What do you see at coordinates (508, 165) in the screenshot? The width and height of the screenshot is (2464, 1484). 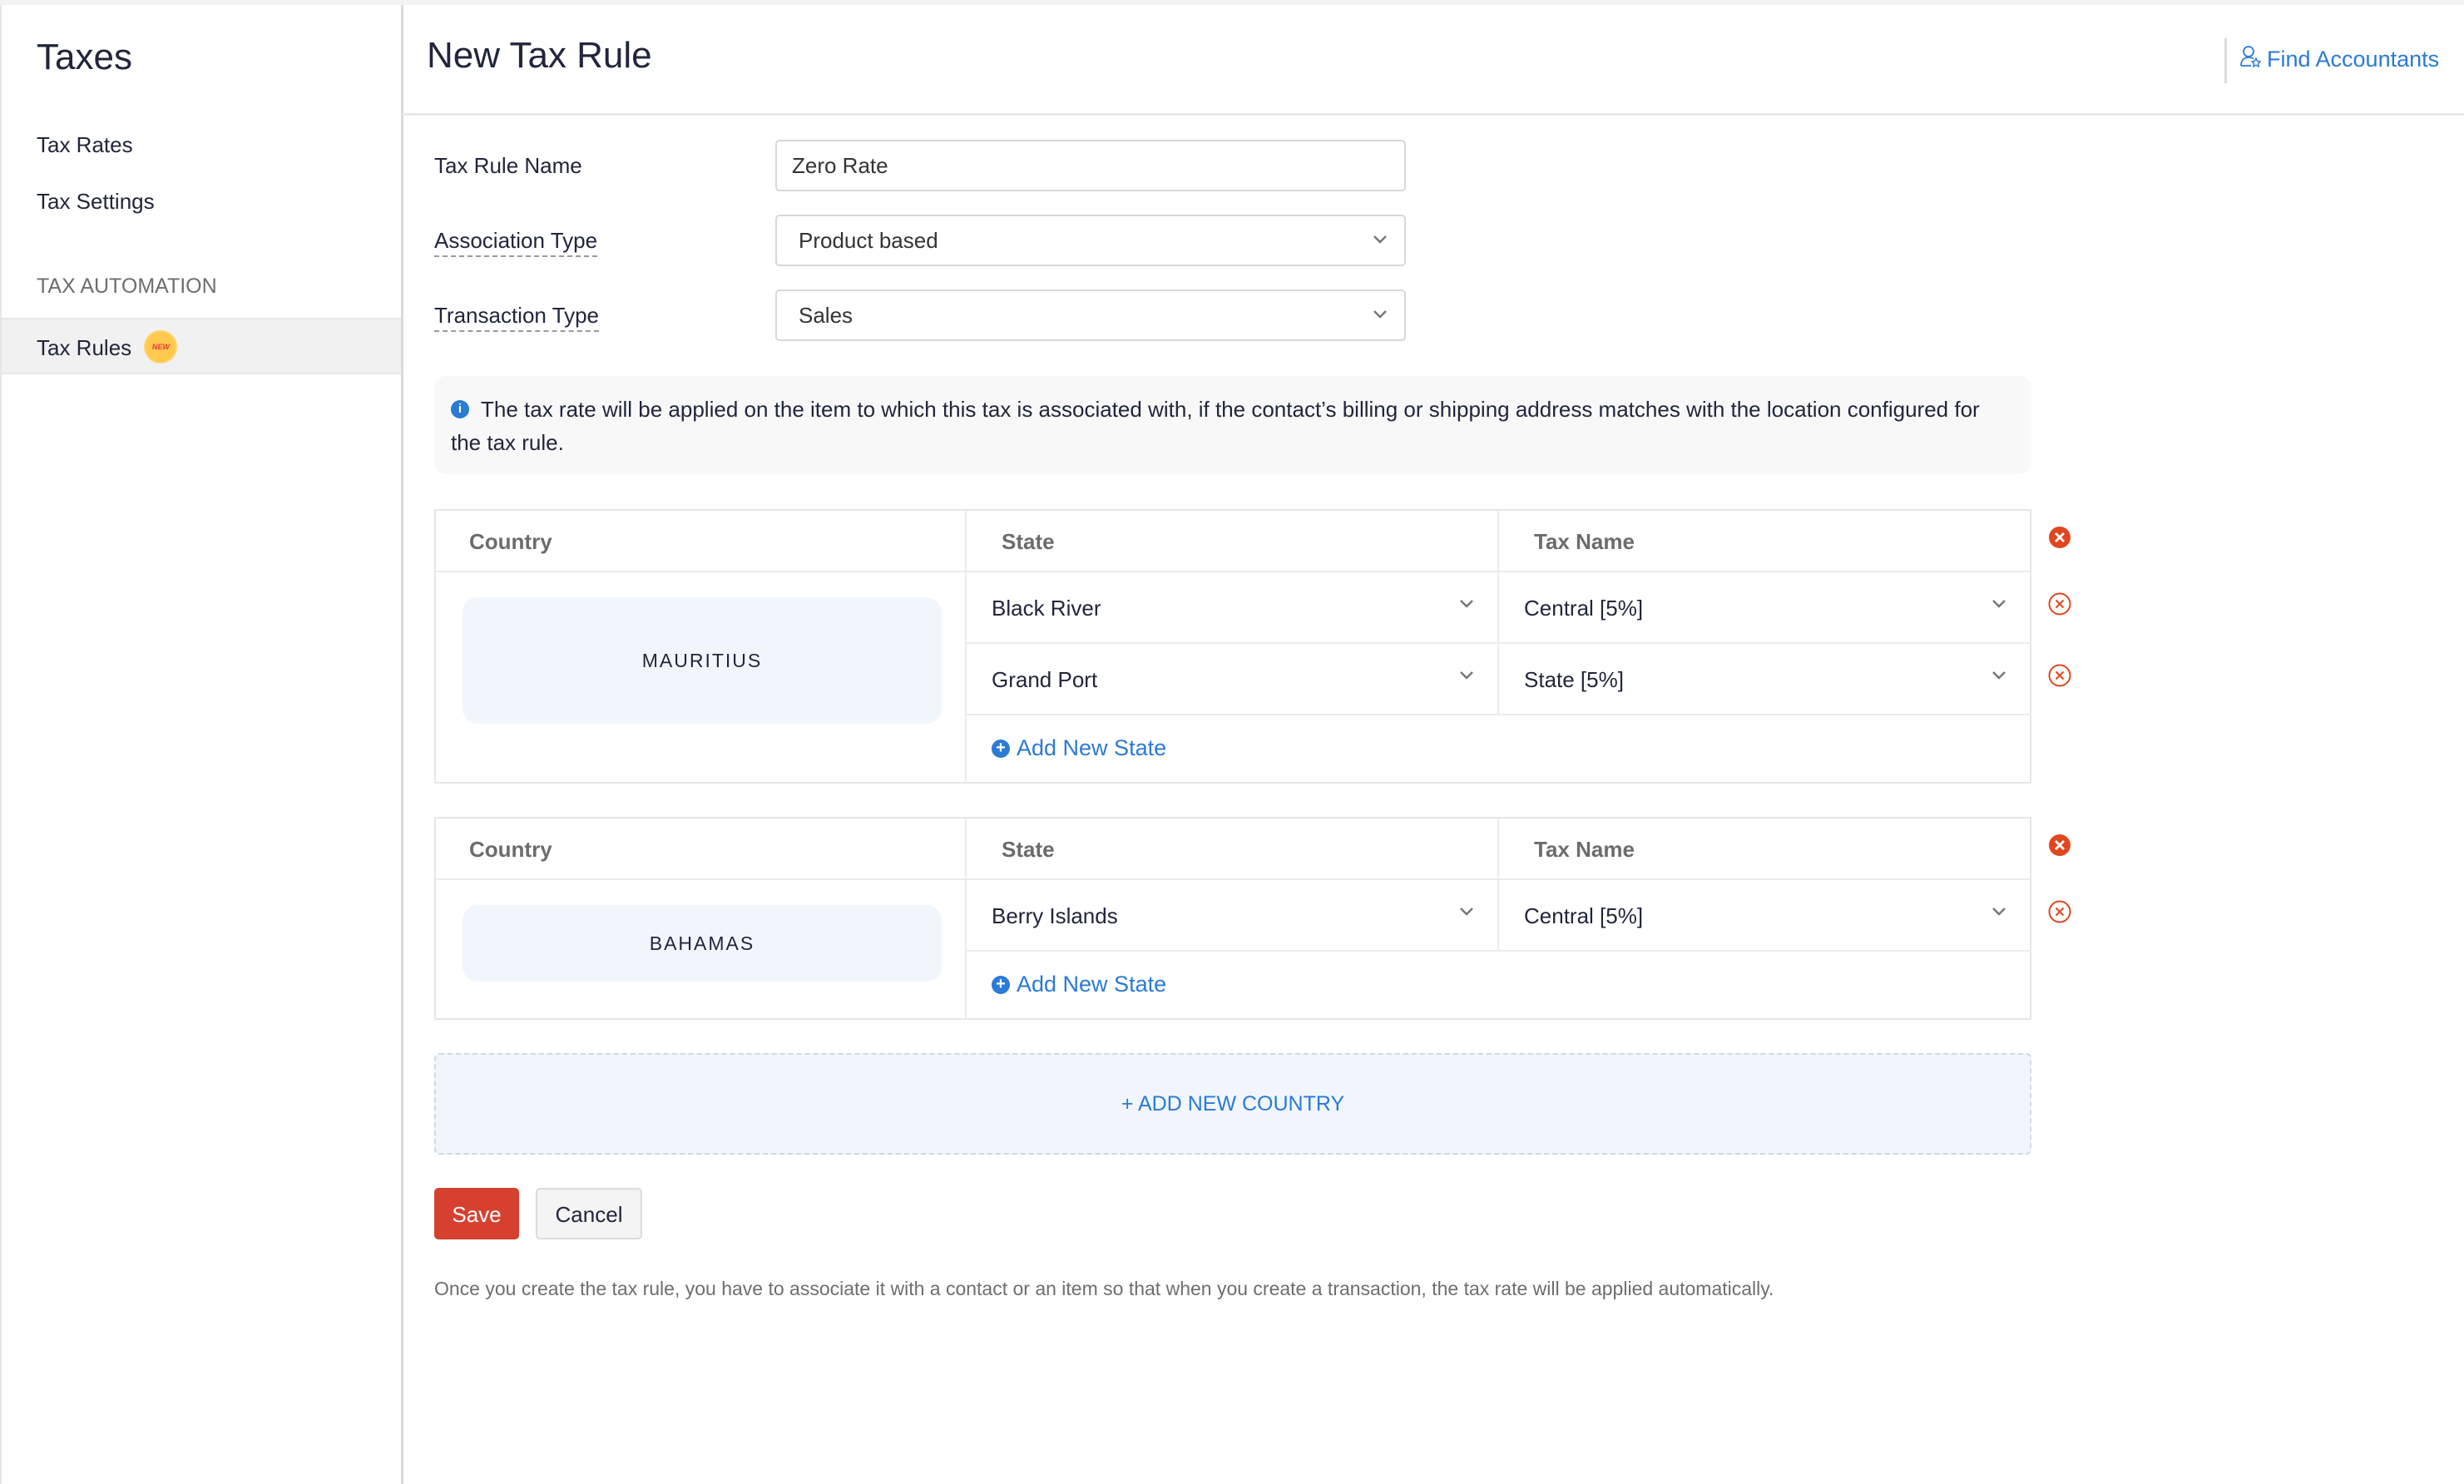 I see `tax-rule-name-label: Tax Rule Name` at bounding box center [508, 165].